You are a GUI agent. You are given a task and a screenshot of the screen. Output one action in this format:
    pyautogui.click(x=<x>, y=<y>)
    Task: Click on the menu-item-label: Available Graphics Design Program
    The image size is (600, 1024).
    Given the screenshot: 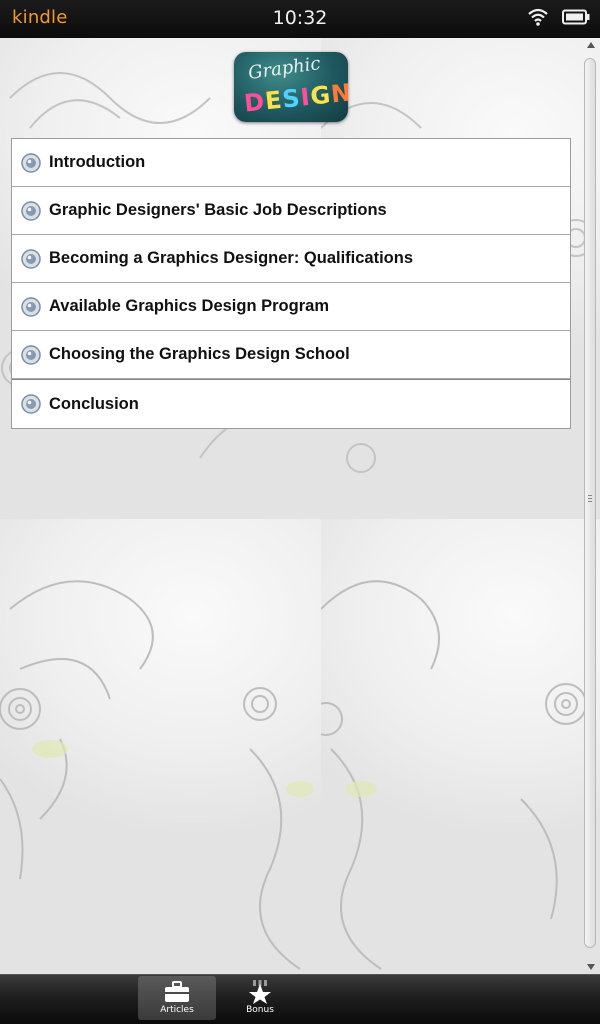 What is the action you would take?
    pyautogui.click(x=189, y=306)
    